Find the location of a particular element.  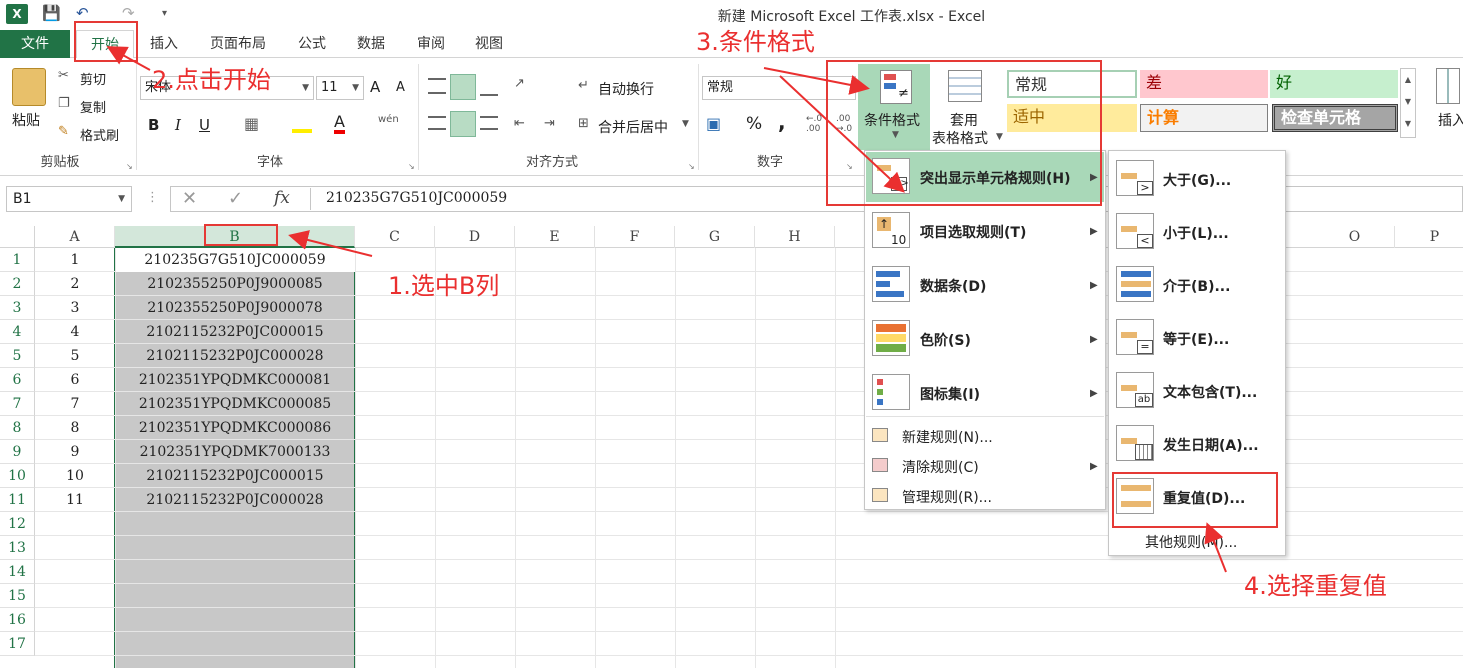

annotation-step2: 2.点击开始 is located at coordinates (211, 80).